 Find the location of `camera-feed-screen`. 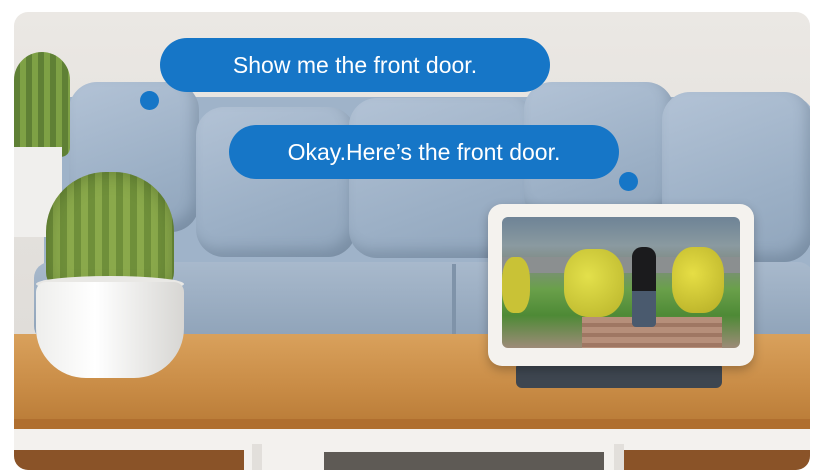

camera-feed-screen is located at coordinates (621, 282).